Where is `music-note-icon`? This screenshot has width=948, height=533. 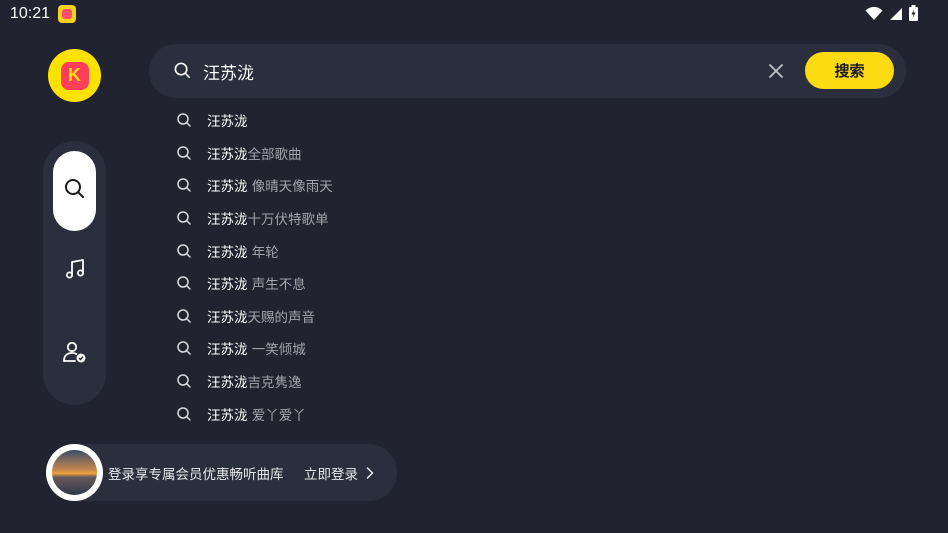 music-note-icon is located at coordinates (75, 271).